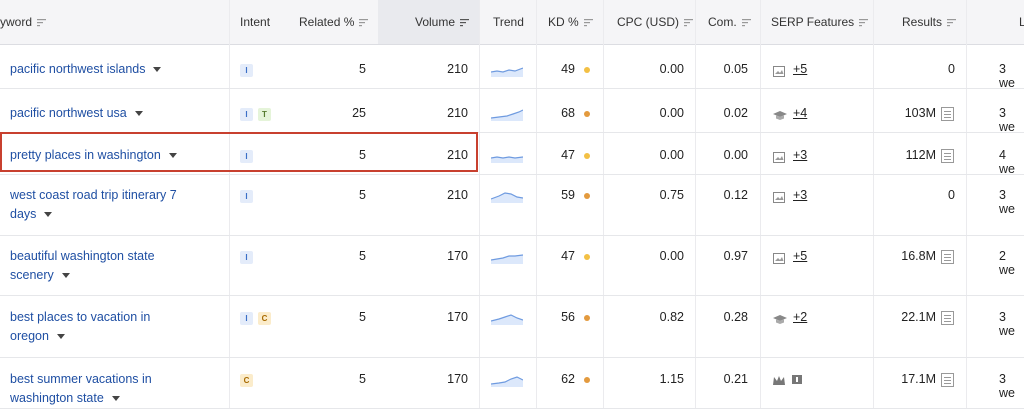 The height and width of the screenshot is (409, 1024). What do you see at coordinates (76, 113) in the screenshot?
I see `keyword-link: pacific northwest usa` at bounding box center [76, 113].